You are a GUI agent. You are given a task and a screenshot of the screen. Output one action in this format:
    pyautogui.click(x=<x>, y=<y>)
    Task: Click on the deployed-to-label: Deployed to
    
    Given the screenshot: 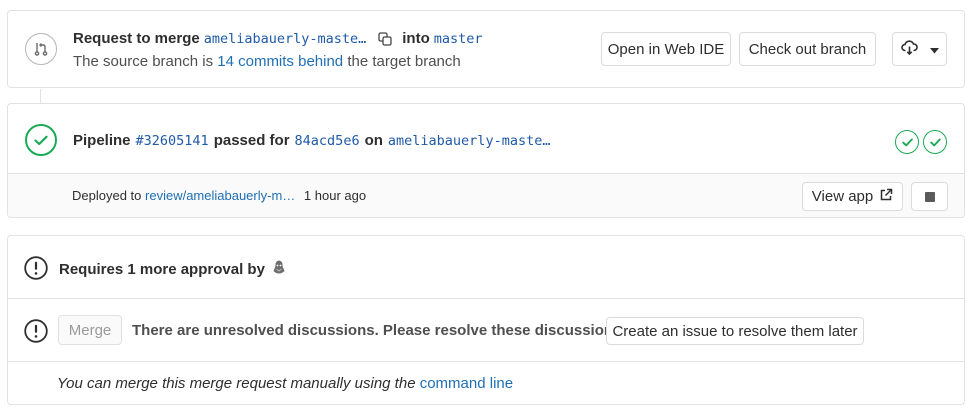 What is the action you would take?
    pyautogui.click(x=107, y=195)
    